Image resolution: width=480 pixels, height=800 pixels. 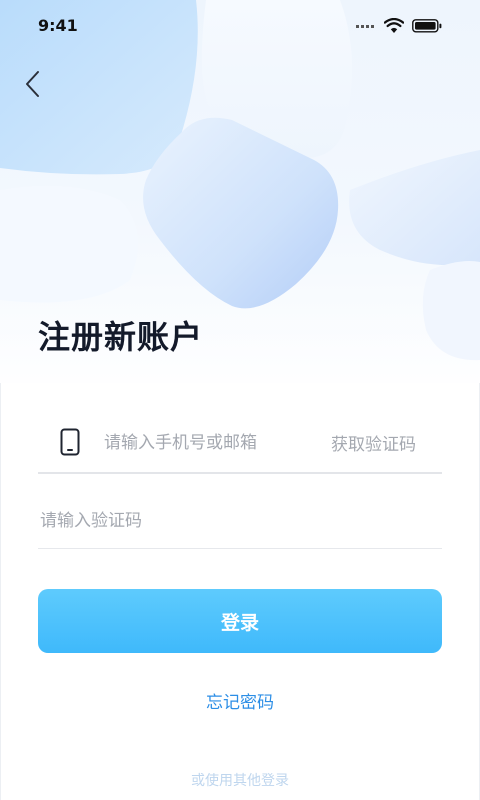 What do you see at coordinates (240, 26) in the screenshot?
I see `status-bar: 9:41` at bounding box center [240, 26].